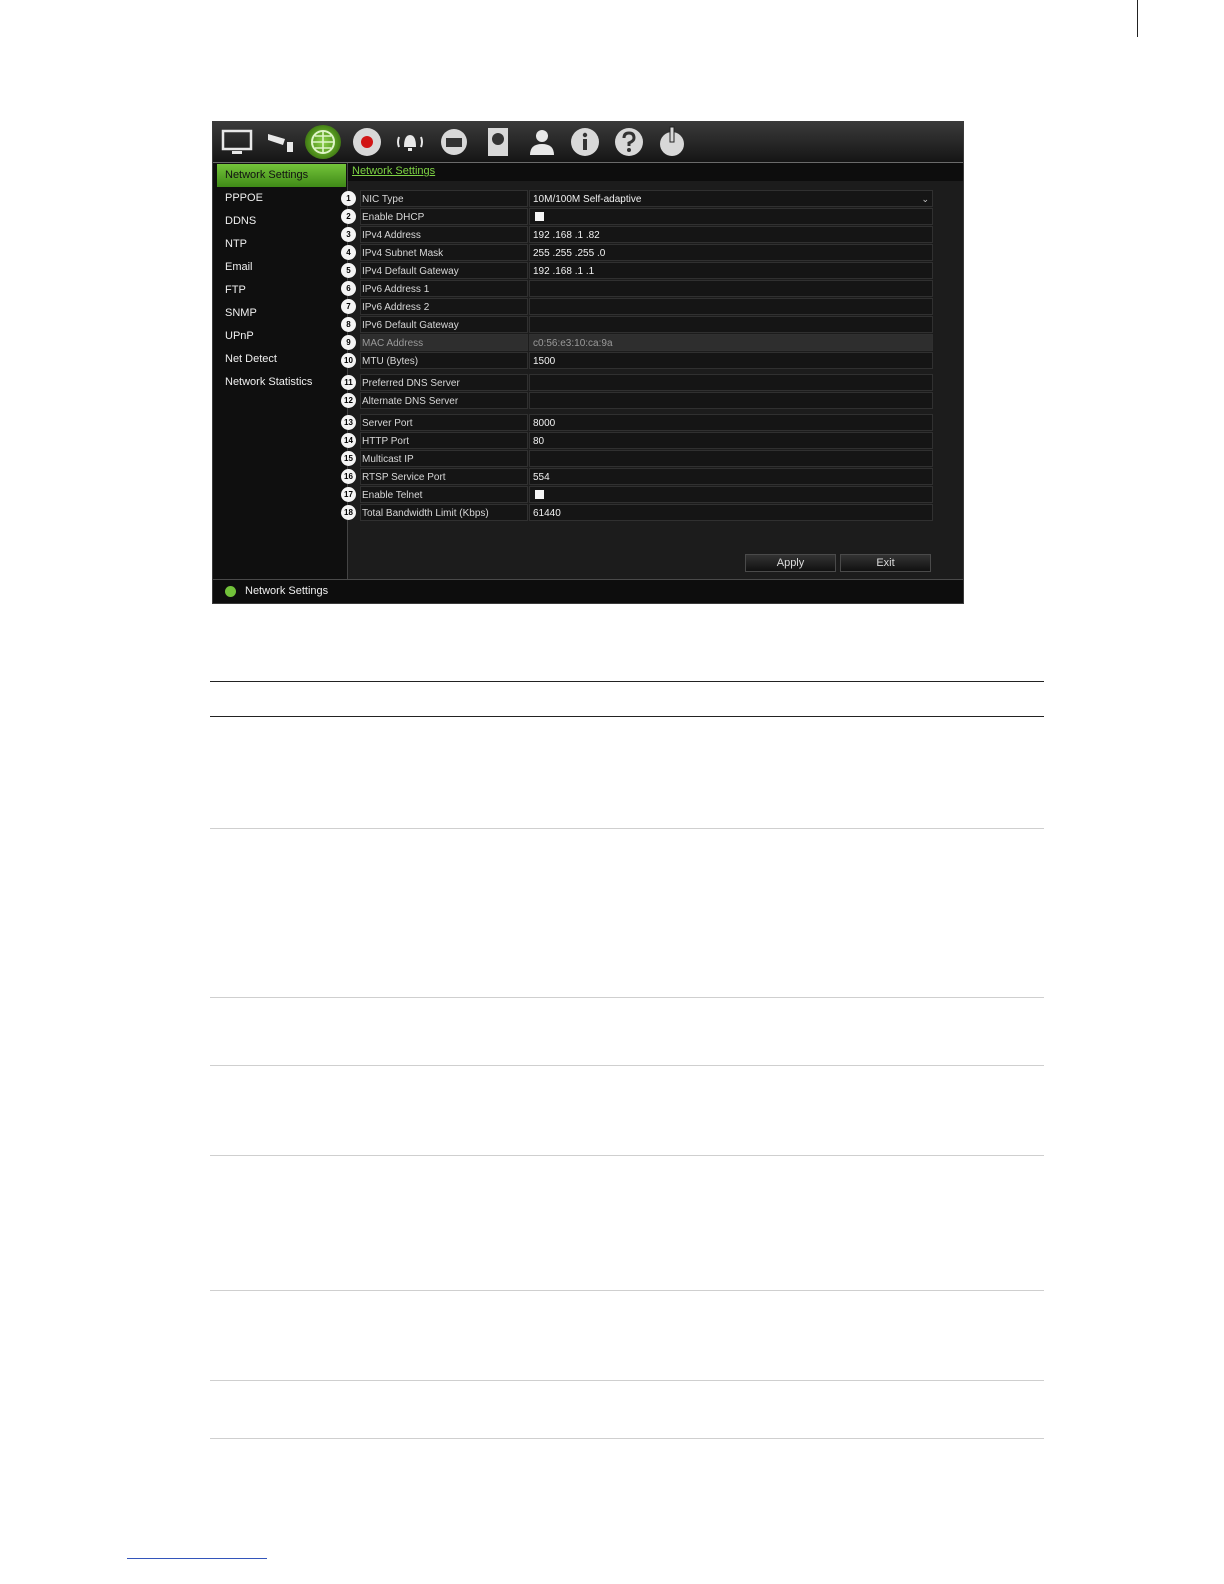 This screenshot has width=1224, height=1584. What do you see at coordinates (367, 142) in the screenshot?
I see `record-icon` at bounding box center [367, 142].